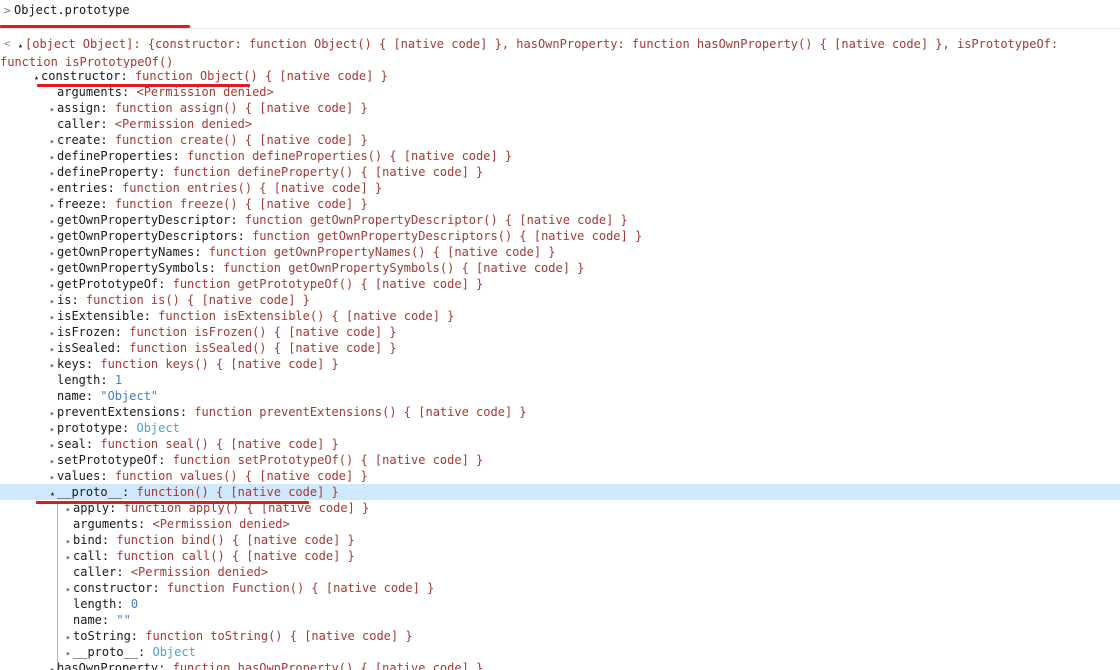 The height and width of the screenshot is (670, 1120). Describe the element at coordinates (560, 300) in the screenshot. I see `property-row: ▸ is: function is() { [native code] }` at that location.